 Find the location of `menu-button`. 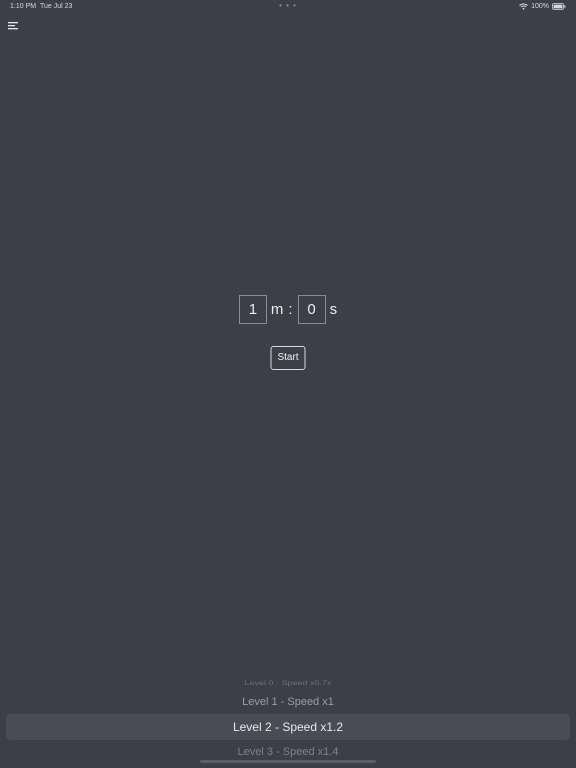

menu-button is located at coordinates (15, 28).